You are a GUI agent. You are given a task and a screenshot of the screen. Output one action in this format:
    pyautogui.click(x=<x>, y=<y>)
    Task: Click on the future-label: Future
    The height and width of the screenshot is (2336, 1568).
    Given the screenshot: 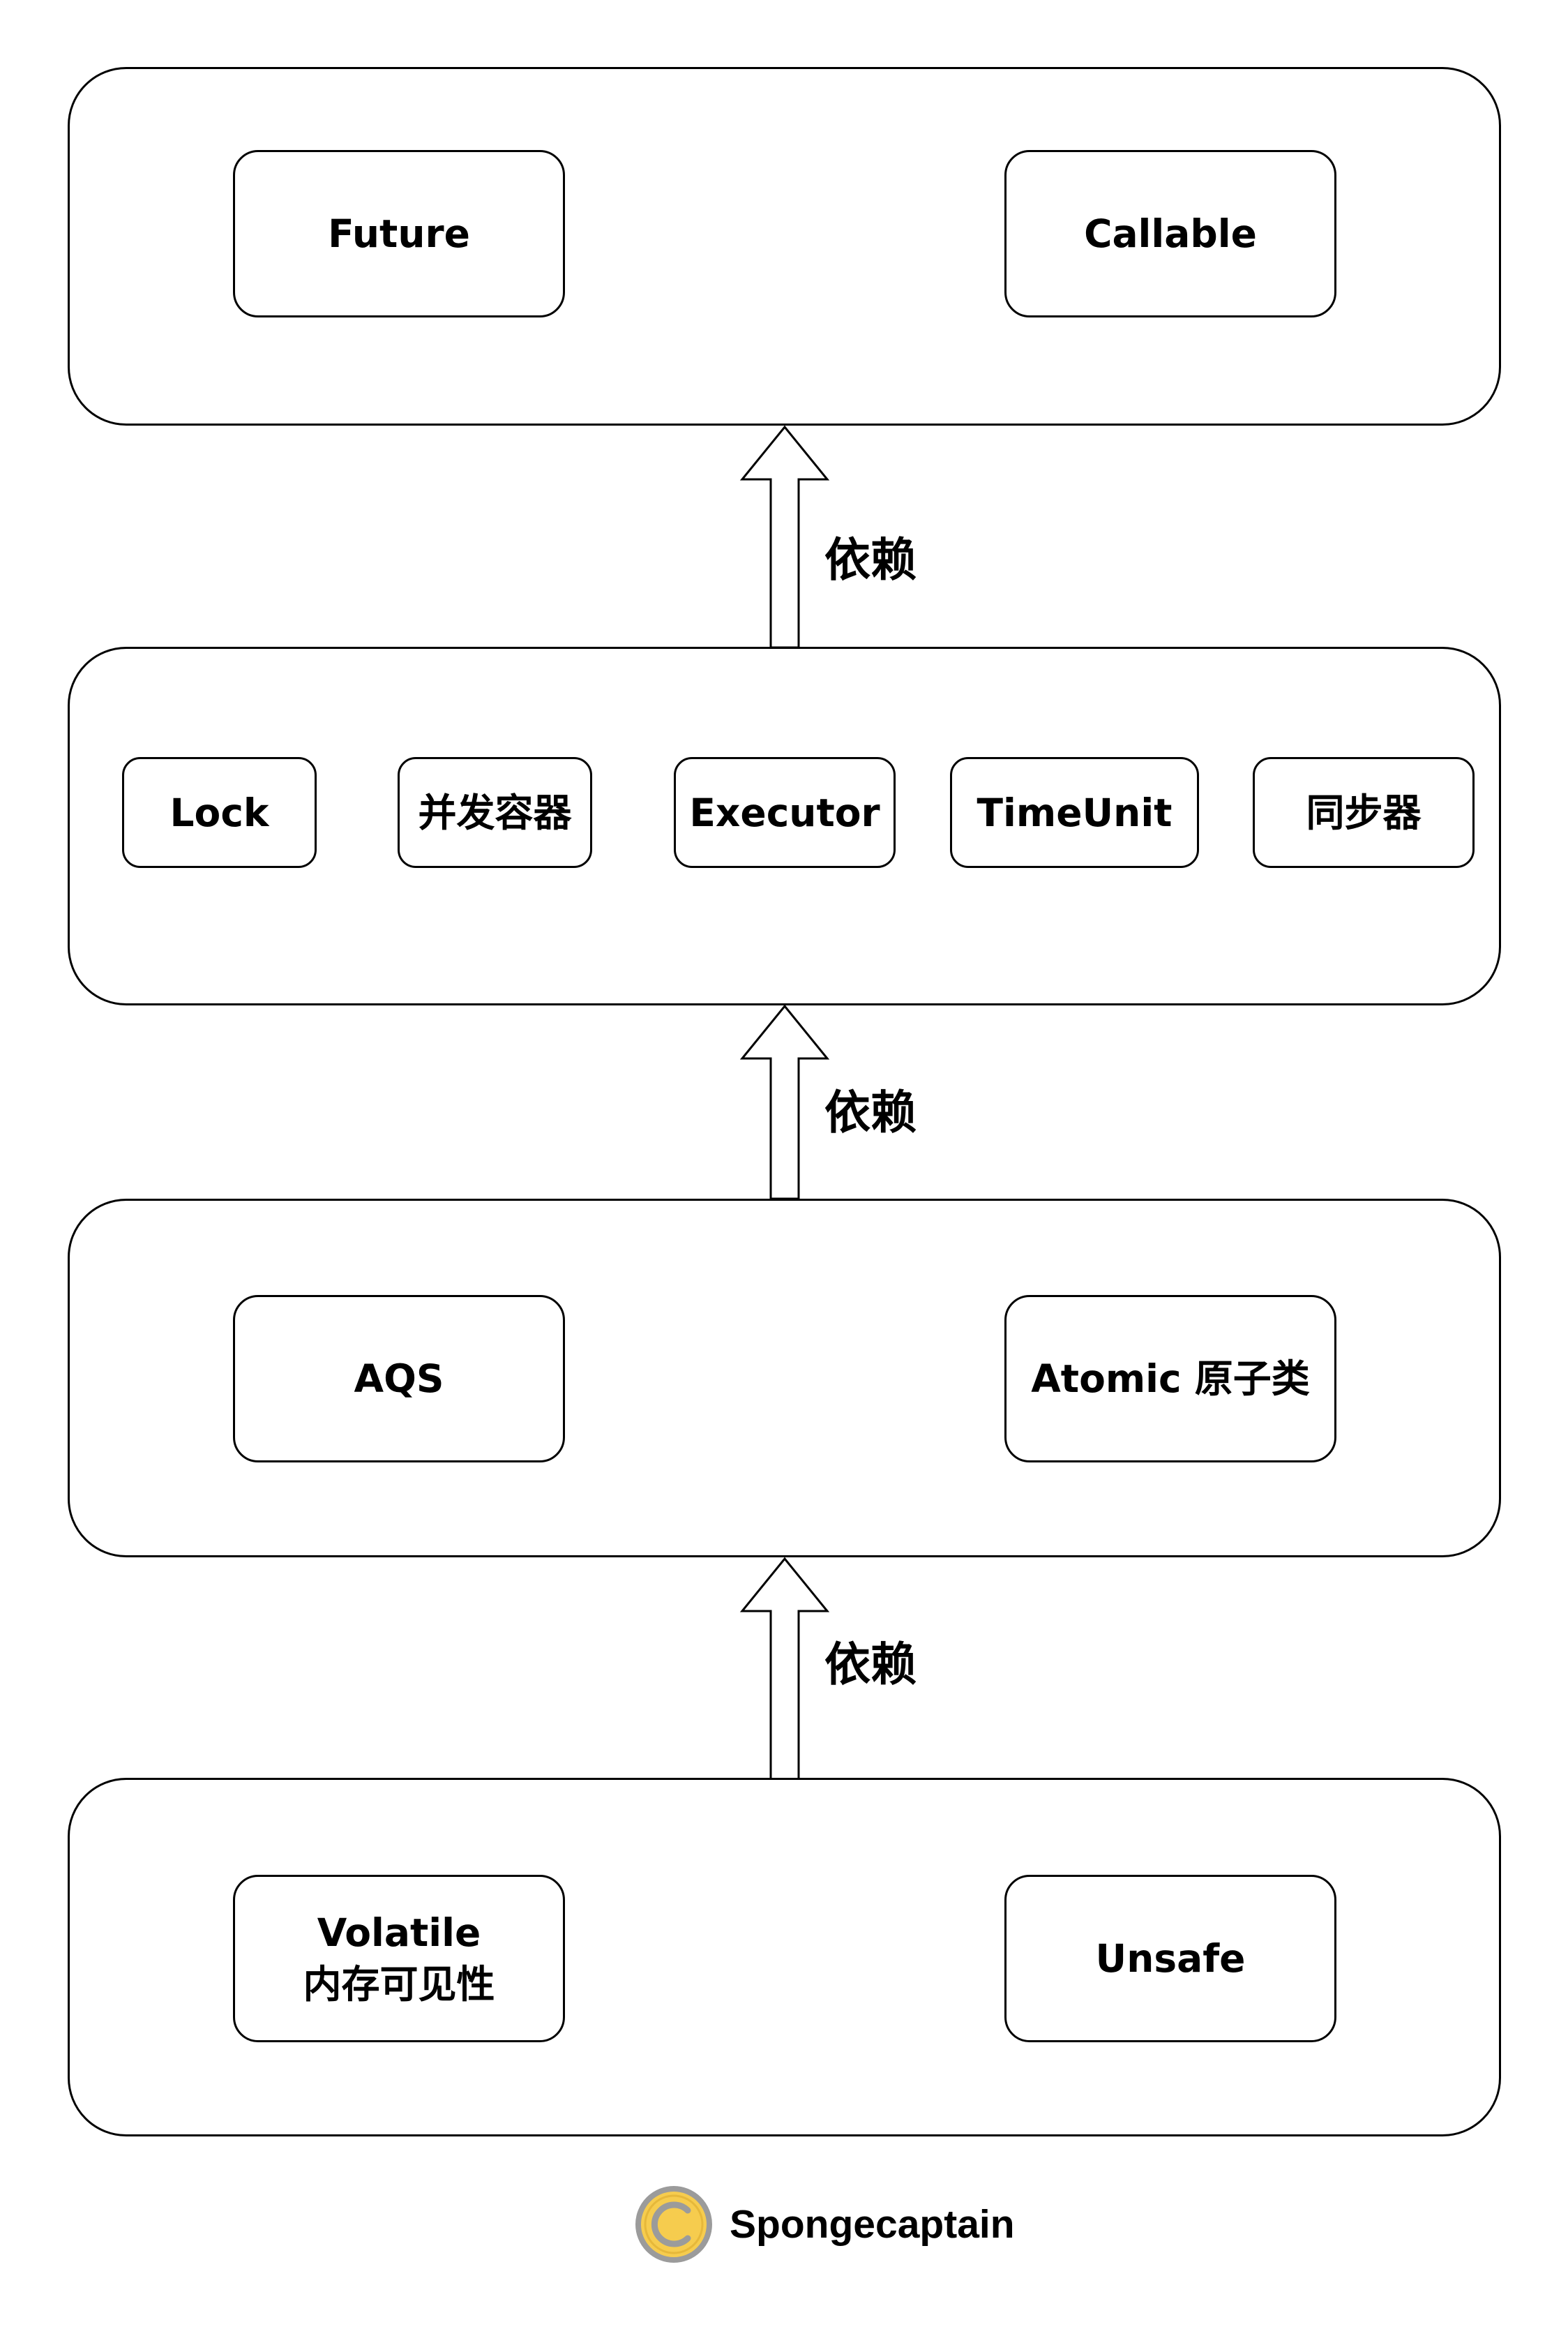 What is the action you would take?
    pyautogui.click(x=399, y=233)
    